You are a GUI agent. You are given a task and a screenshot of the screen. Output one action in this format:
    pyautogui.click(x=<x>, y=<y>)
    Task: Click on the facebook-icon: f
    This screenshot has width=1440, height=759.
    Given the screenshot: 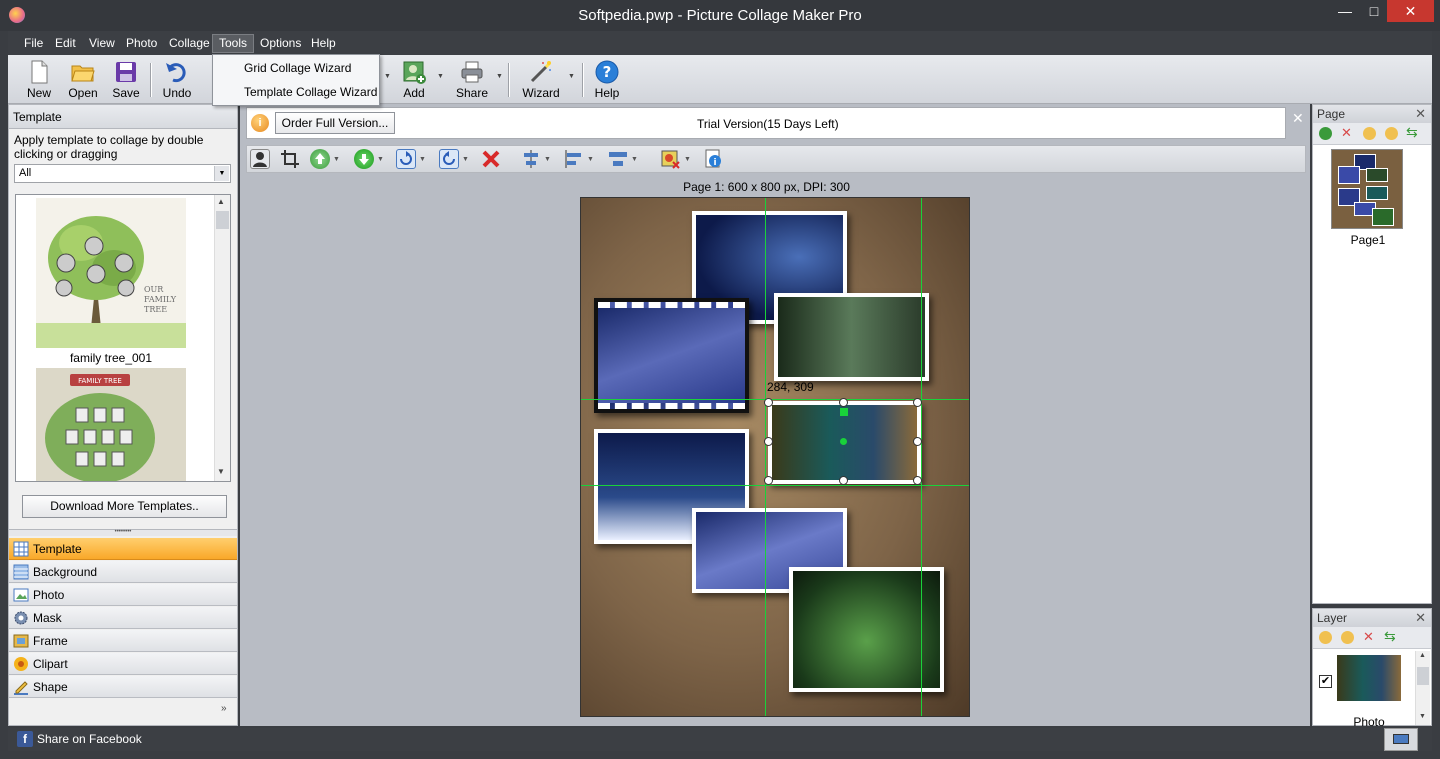 What is the action you would take?
    pyautogui.click(x=25, y=739)
    